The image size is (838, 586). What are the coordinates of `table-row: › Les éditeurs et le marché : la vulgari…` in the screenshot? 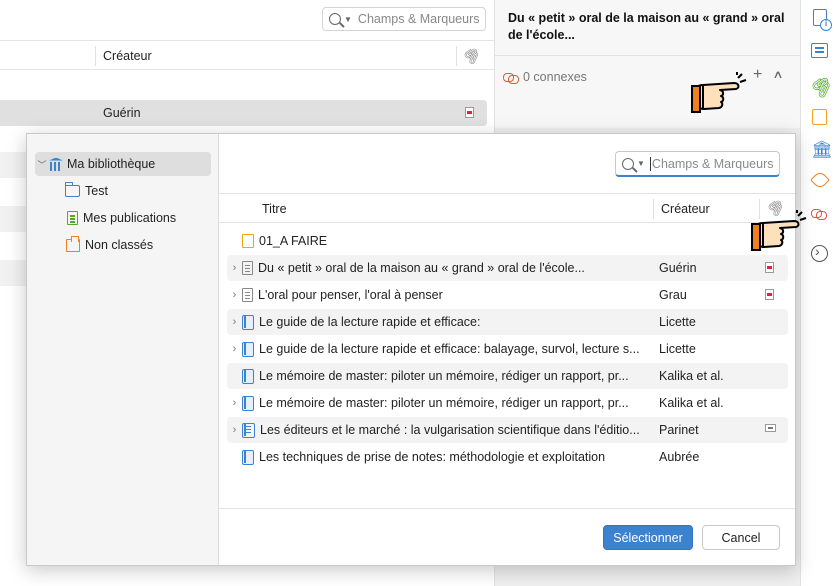 It's located at (507, 430).